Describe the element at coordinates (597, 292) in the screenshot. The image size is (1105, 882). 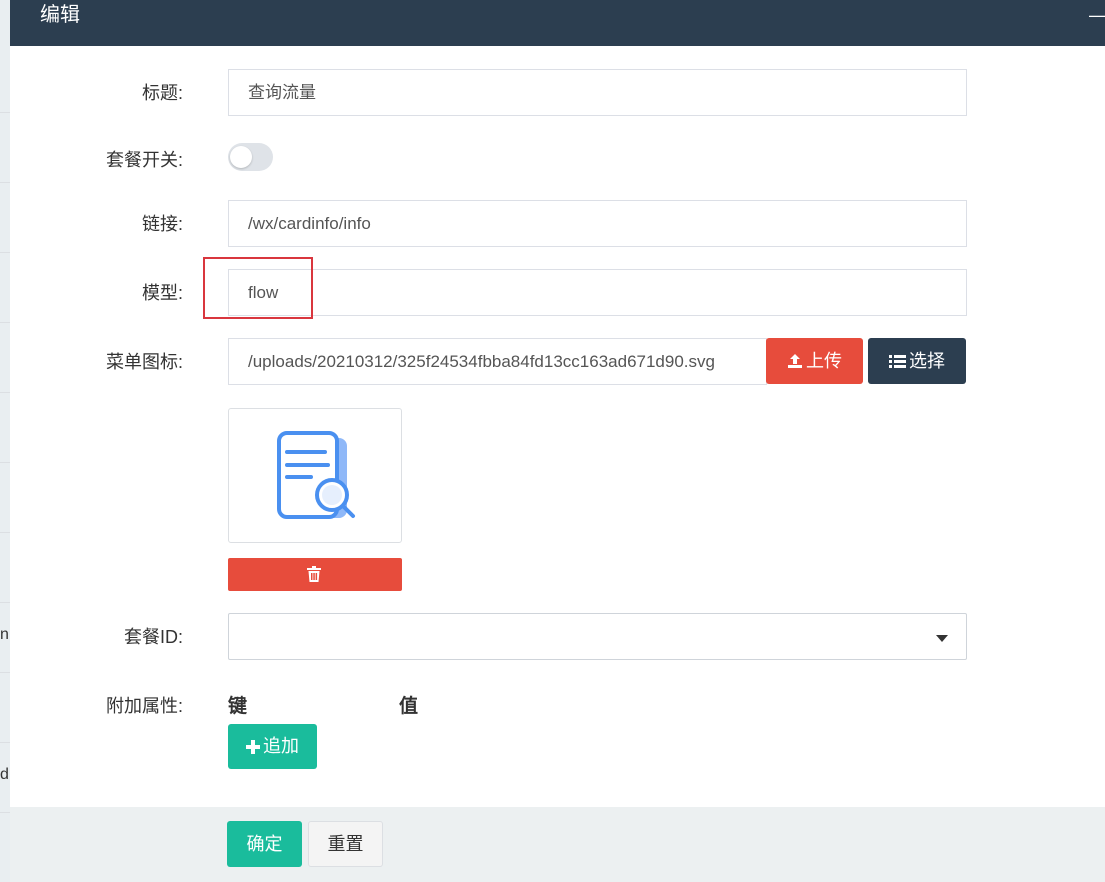
I see `model-input: flow` at that location.